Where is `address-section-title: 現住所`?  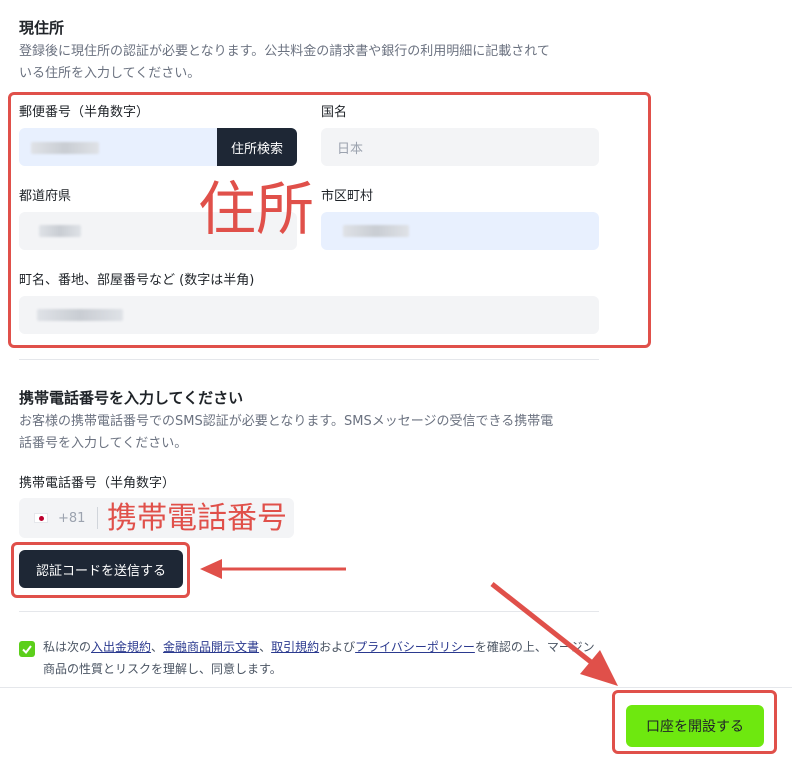 address-section-title: 現住所 is located at coordinates (42, 28).